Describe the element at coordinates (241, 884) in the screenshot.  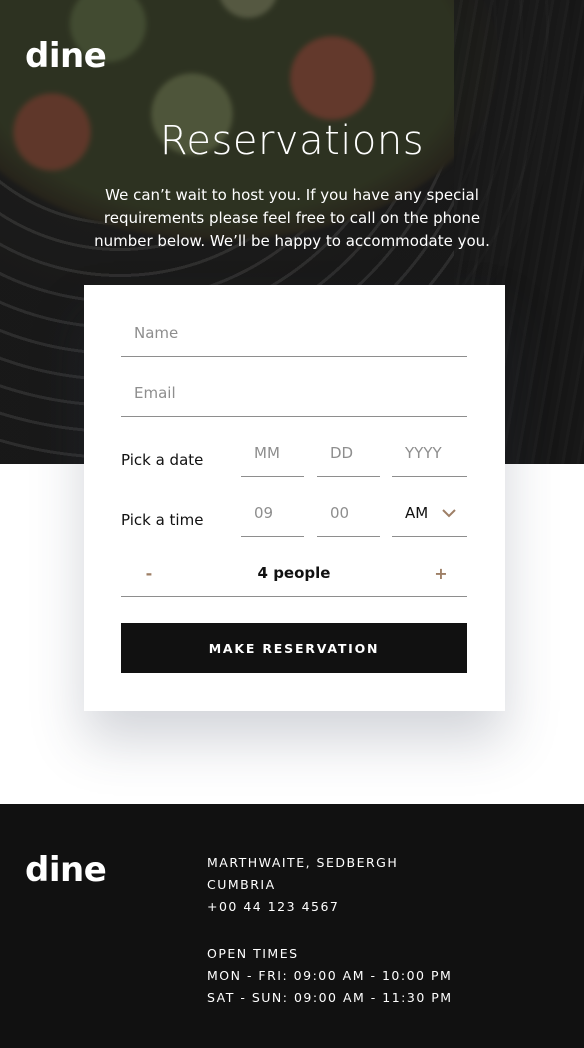
I see `address-line: CUMBRIA` at that location.